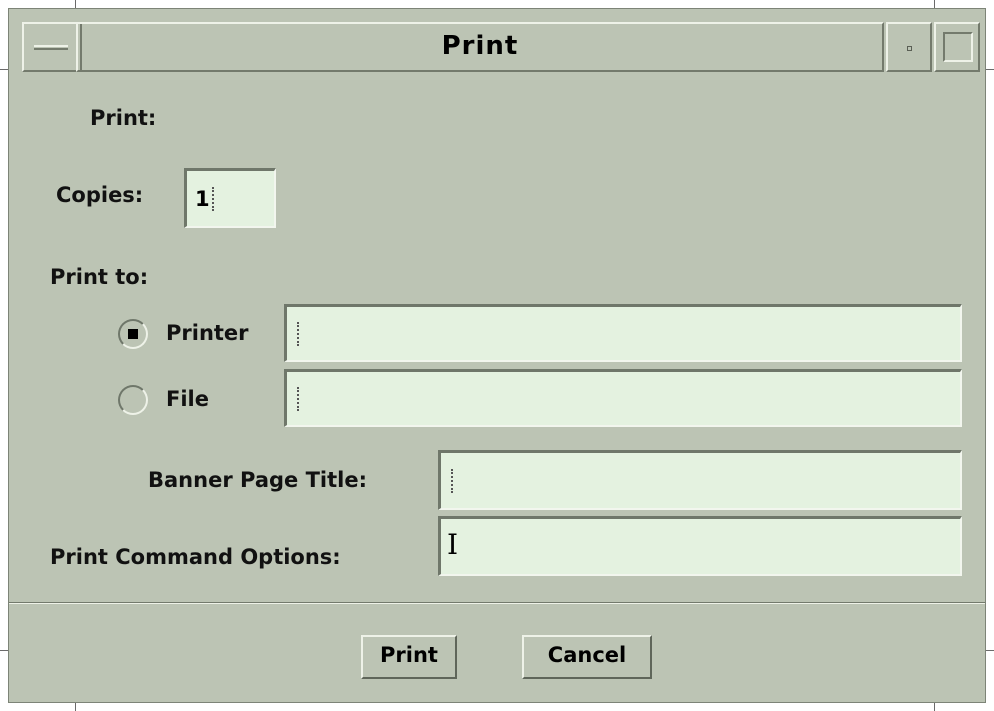 Image resolution: width=994 pixels, height=711 pixels. What do you see at coordinates (133, 400) in the screenshot?
I see `file-radio` at bounding box center [133, 400].